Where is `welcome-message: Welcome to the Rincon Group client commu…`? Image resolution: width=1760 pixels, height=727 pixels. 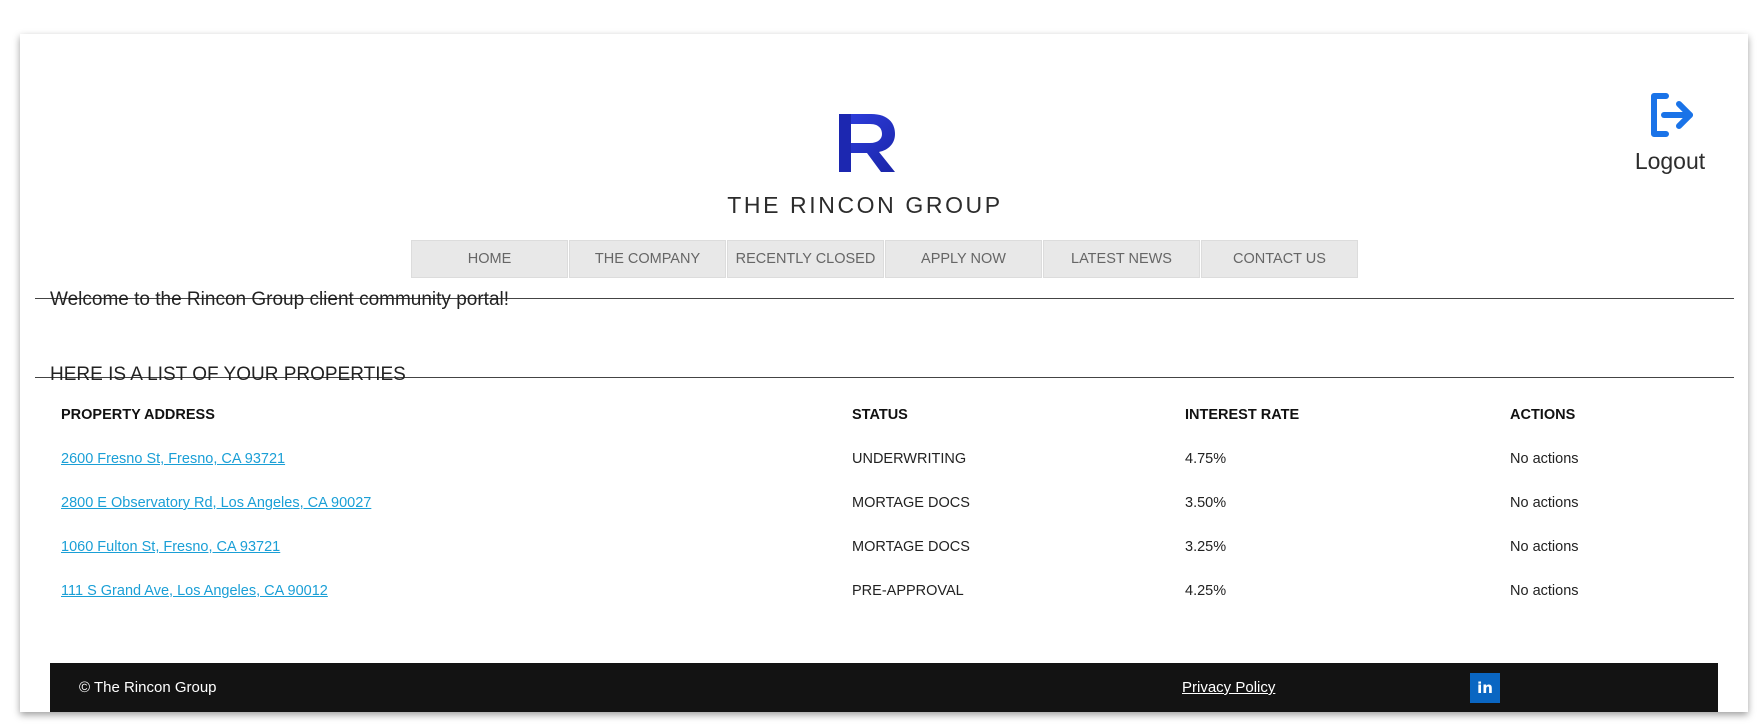
welcome-message: Welcome to the Rincon Group client commu… is located at coordinates (280, 299).